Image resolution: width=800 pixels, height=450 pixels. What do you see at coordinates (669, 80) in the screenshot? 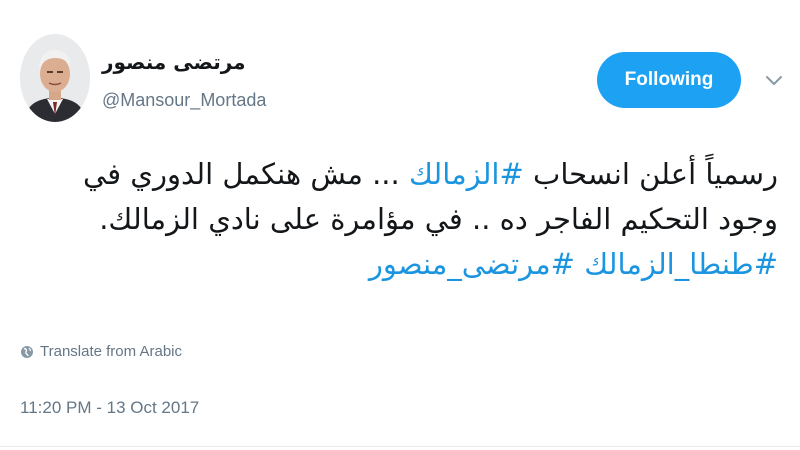
I see `following-button: Following` at bounding box center [669, 80].